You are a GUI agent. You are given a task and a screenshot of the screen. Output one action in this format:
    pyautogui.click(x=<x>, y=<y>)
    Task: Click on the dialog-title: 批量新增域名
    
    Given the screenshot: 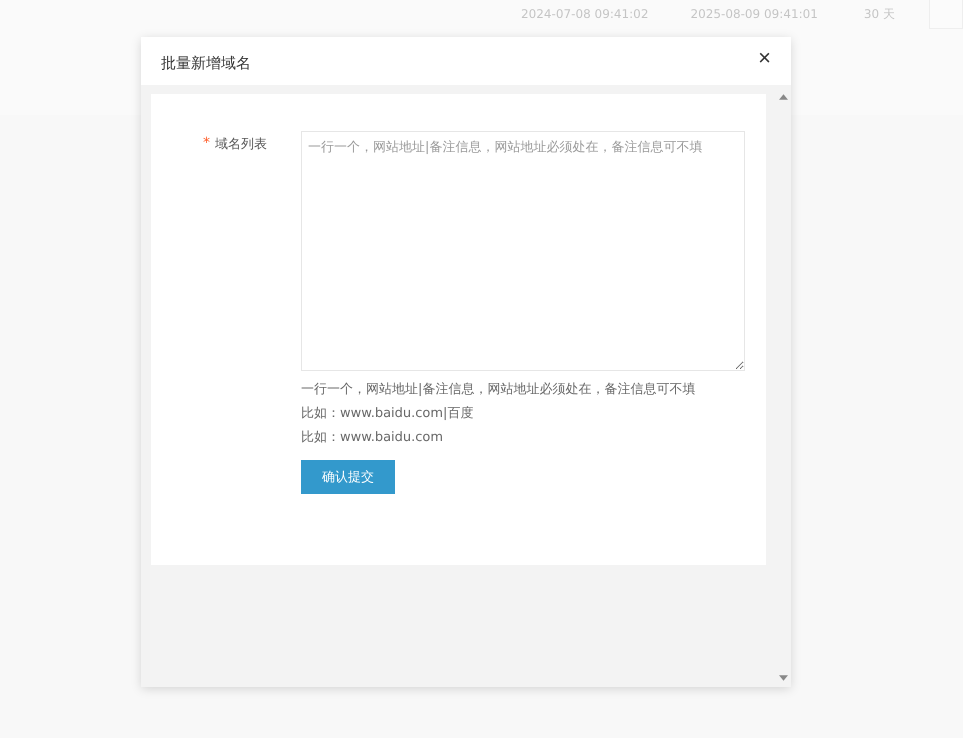 What is the action you would take?
    pyautogui.click(x=206, y=63)
    